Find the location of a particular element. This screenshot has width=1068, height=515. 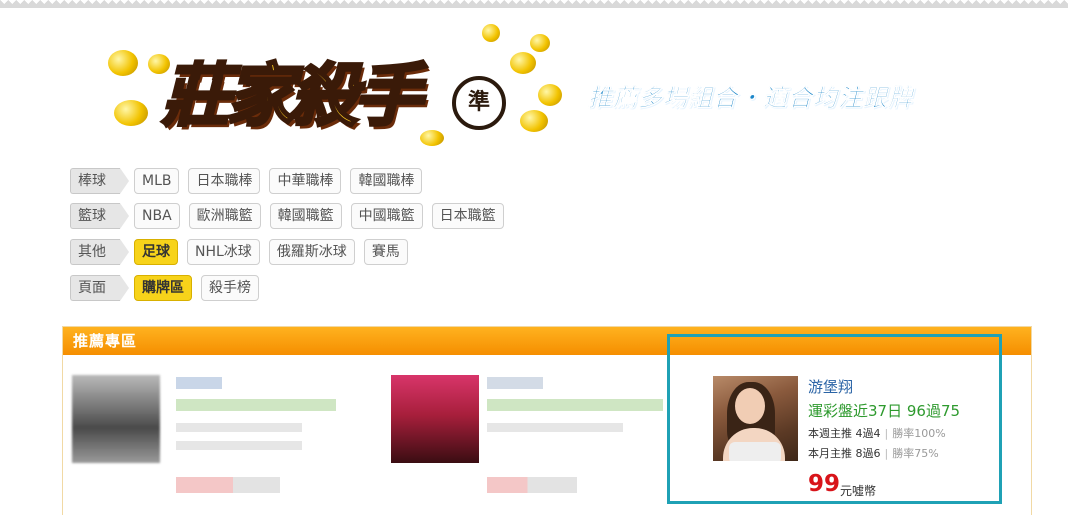

logo-text: 莊家殺手 is located at coordinates (291, 96).